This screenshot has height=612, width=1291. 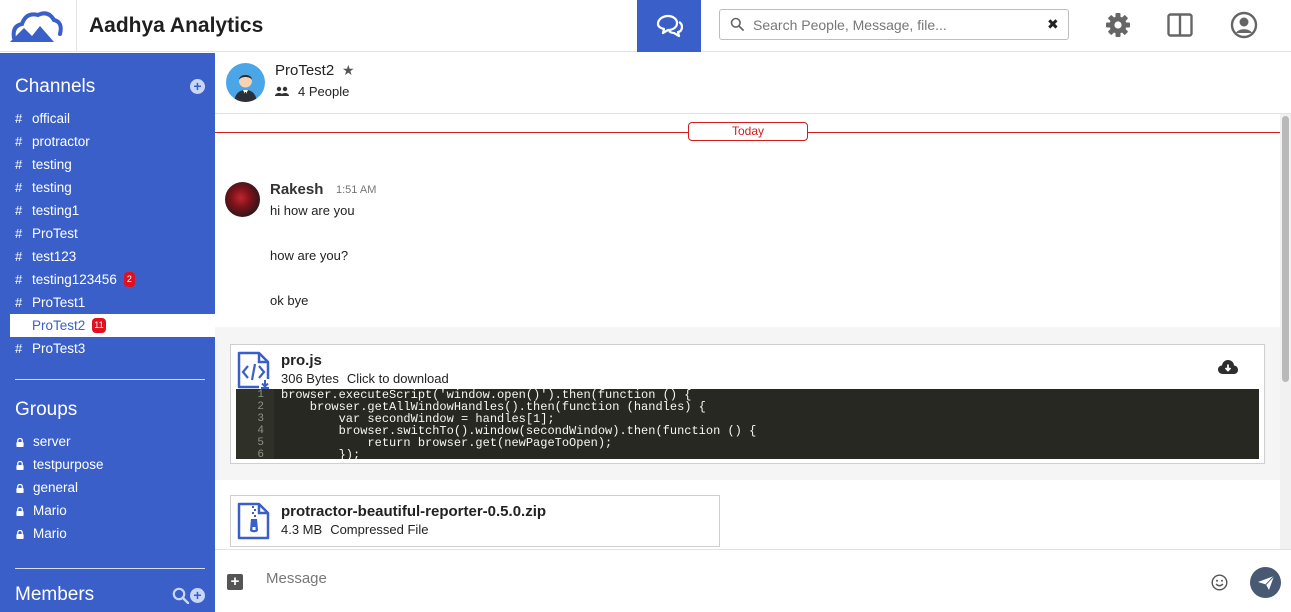 I want to click on group-item: server, so click(x=107, y=441).